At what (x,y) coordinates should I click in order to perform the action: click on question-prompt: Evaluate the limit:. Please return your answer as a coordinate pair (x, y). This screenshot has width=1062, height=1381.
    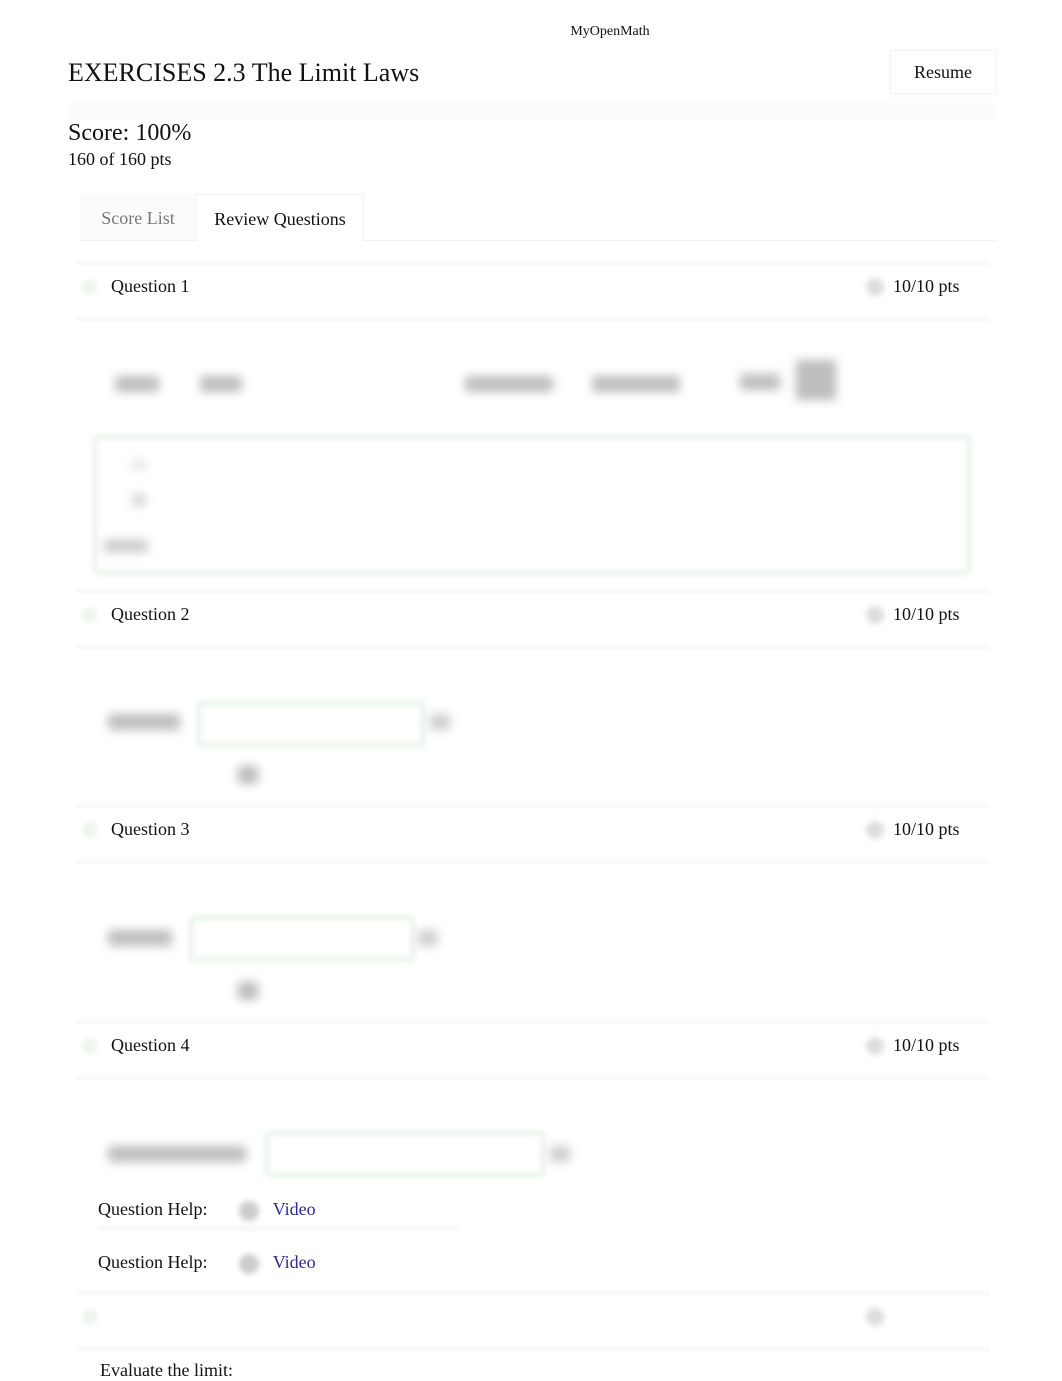
    Looking at the image, I should click on (166, 1370).